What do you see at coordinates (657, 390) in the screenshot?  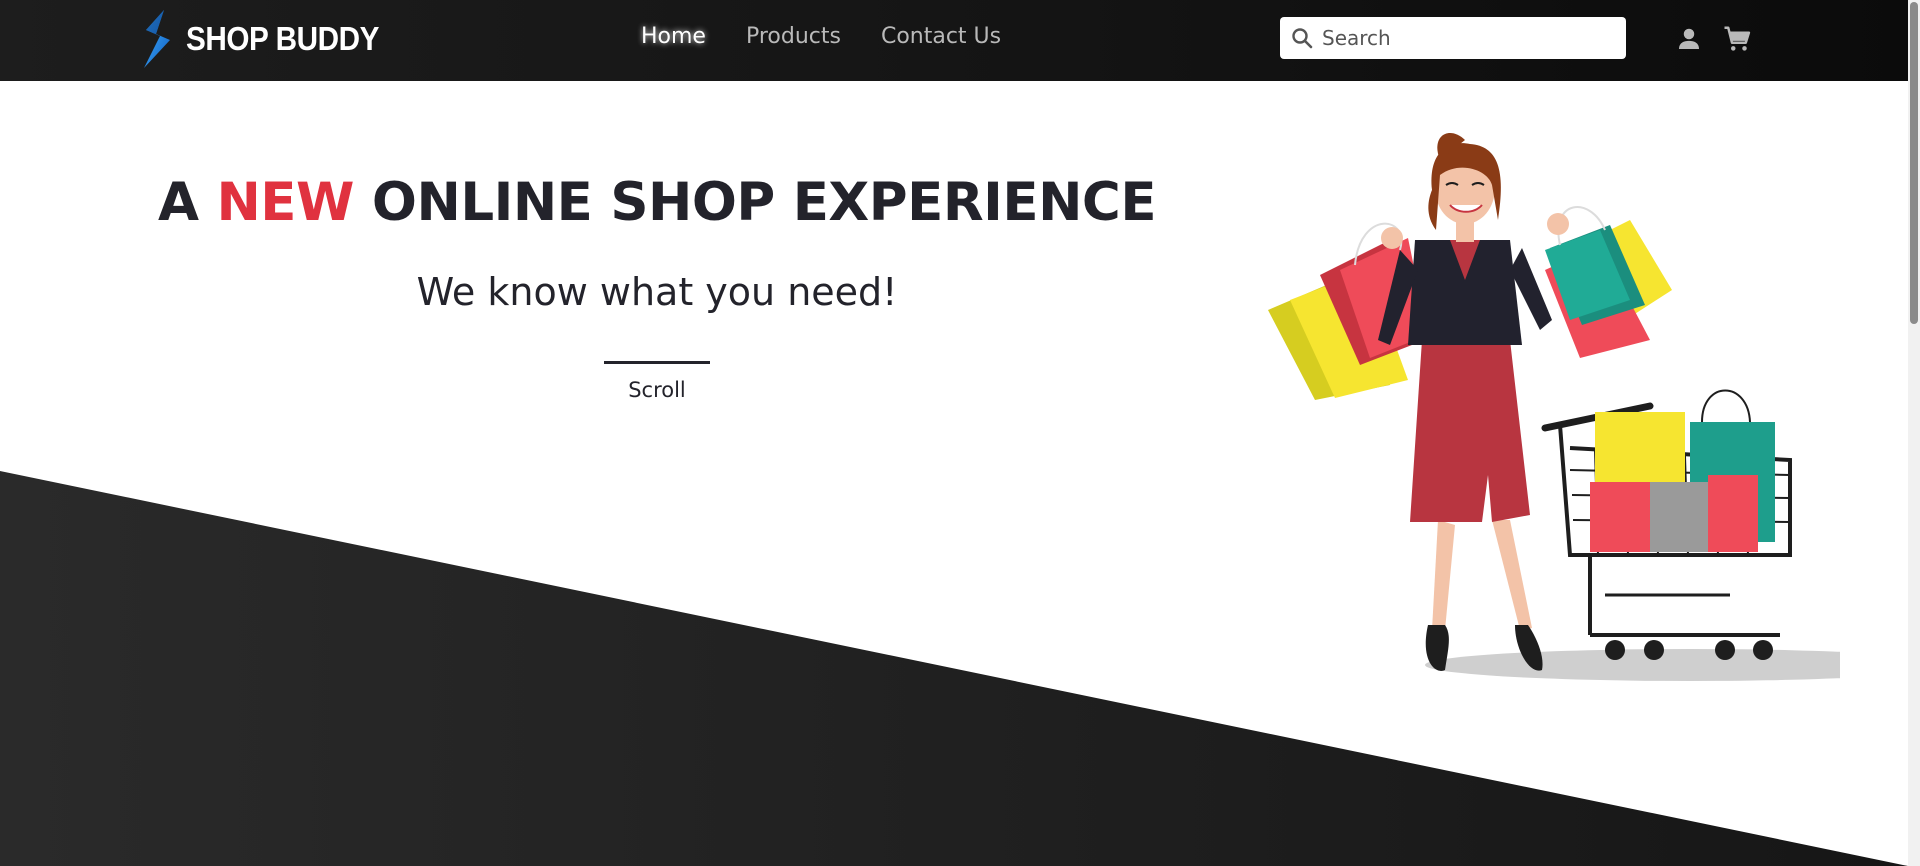 I see `scroll-link: Scroll` at bounding box center [657, 390].